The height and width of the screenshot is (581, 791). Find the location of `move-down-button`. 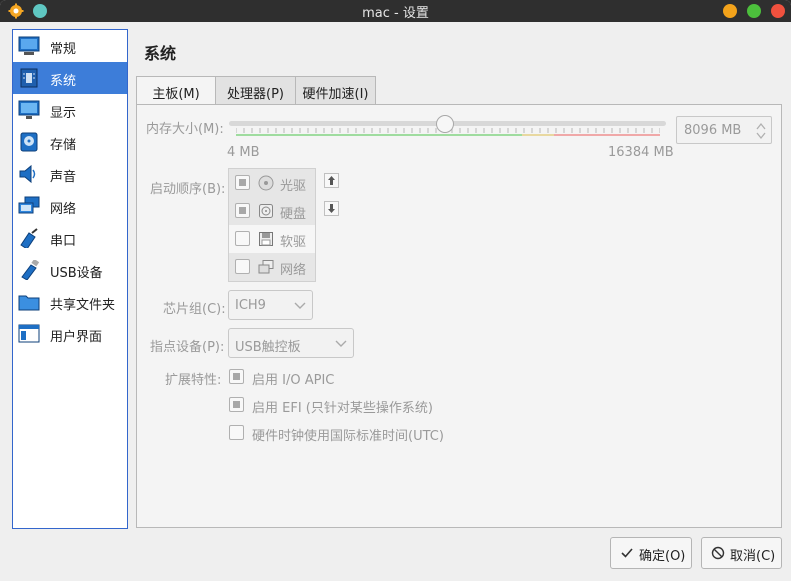

move-down-button is located at coordinates (331, 208).